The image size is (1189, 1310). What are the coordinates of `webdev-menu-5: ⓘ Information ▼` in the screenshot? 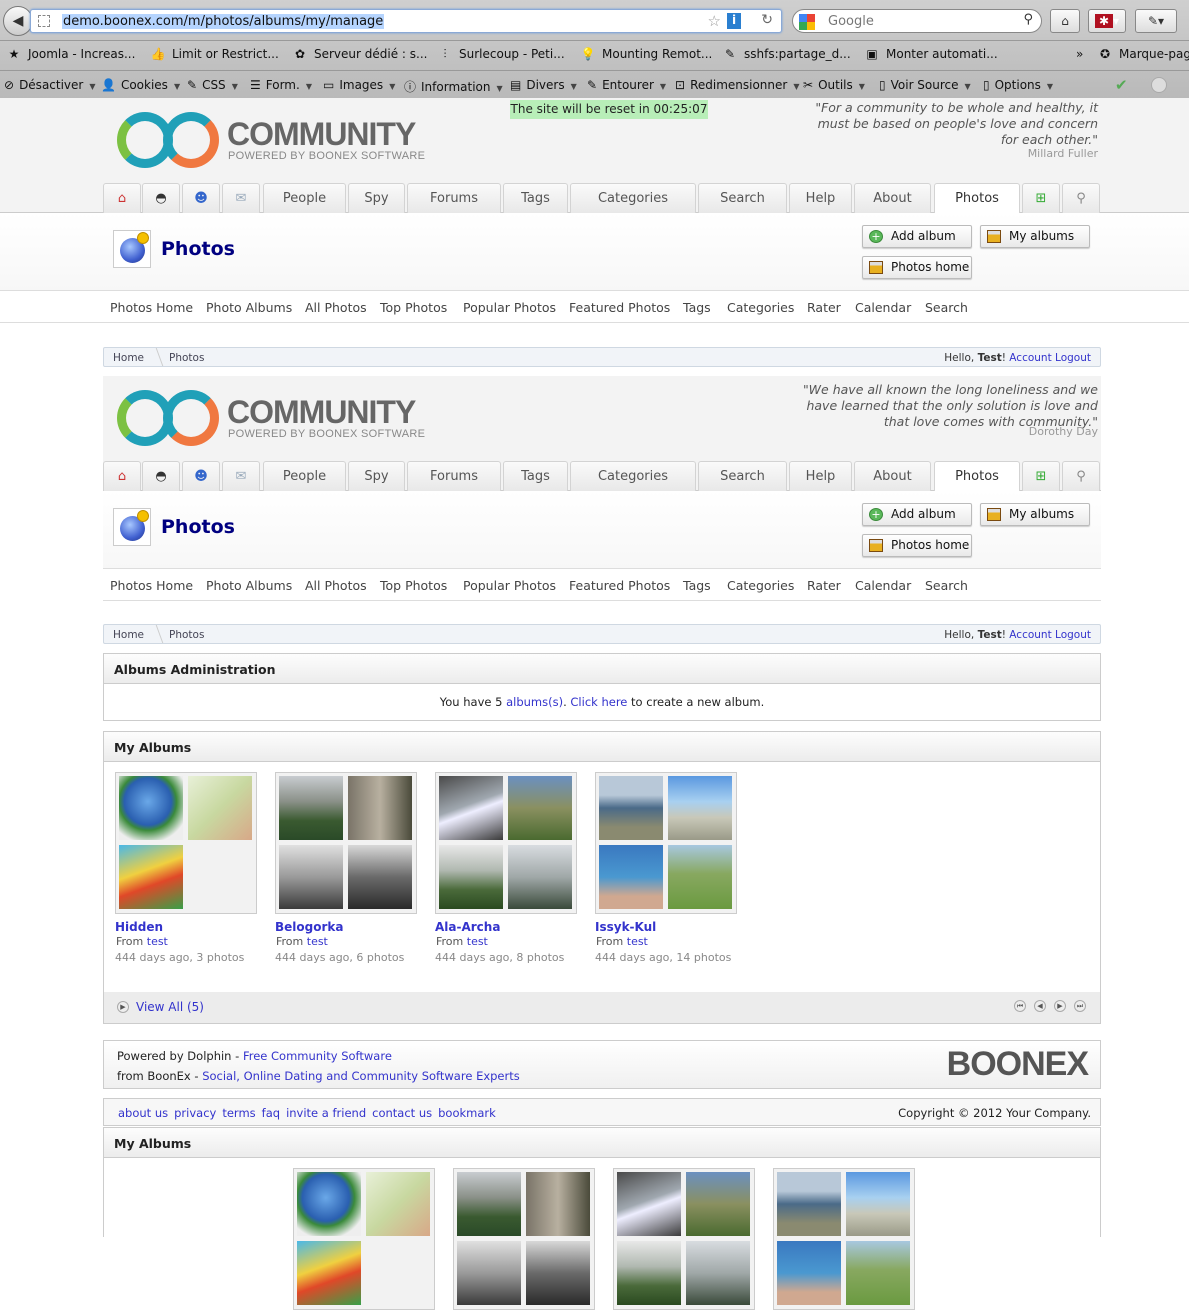 It's located at (453, 86).